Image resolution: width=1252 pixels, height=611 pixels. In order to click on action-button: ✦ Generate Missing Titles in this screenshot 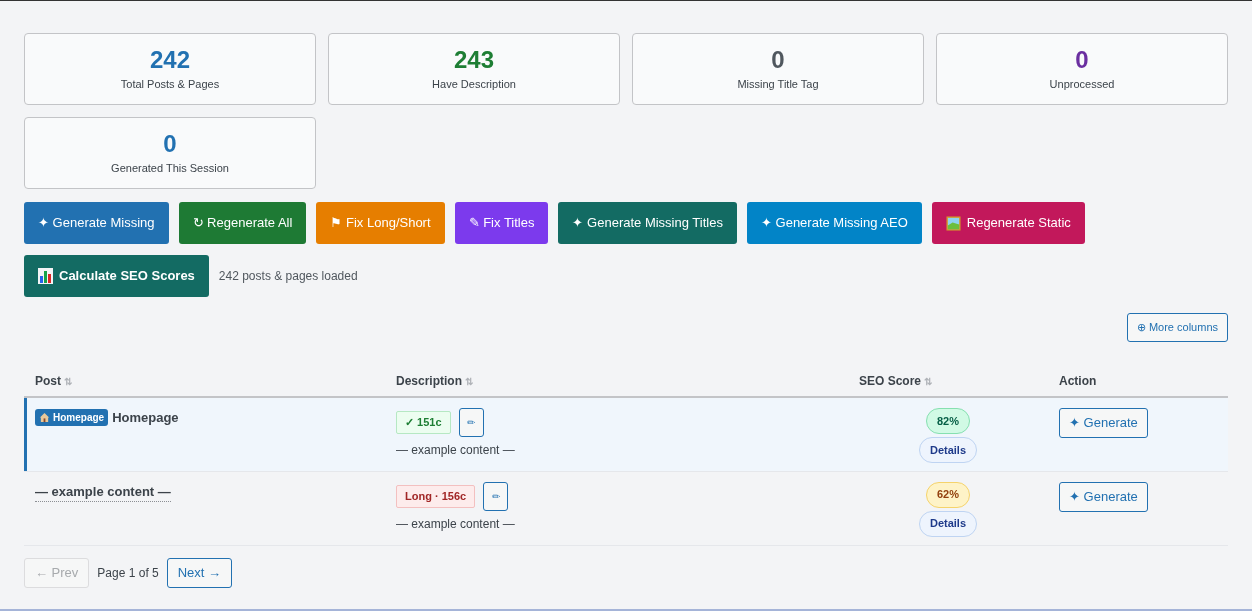, I will do `click(647, 223)`.